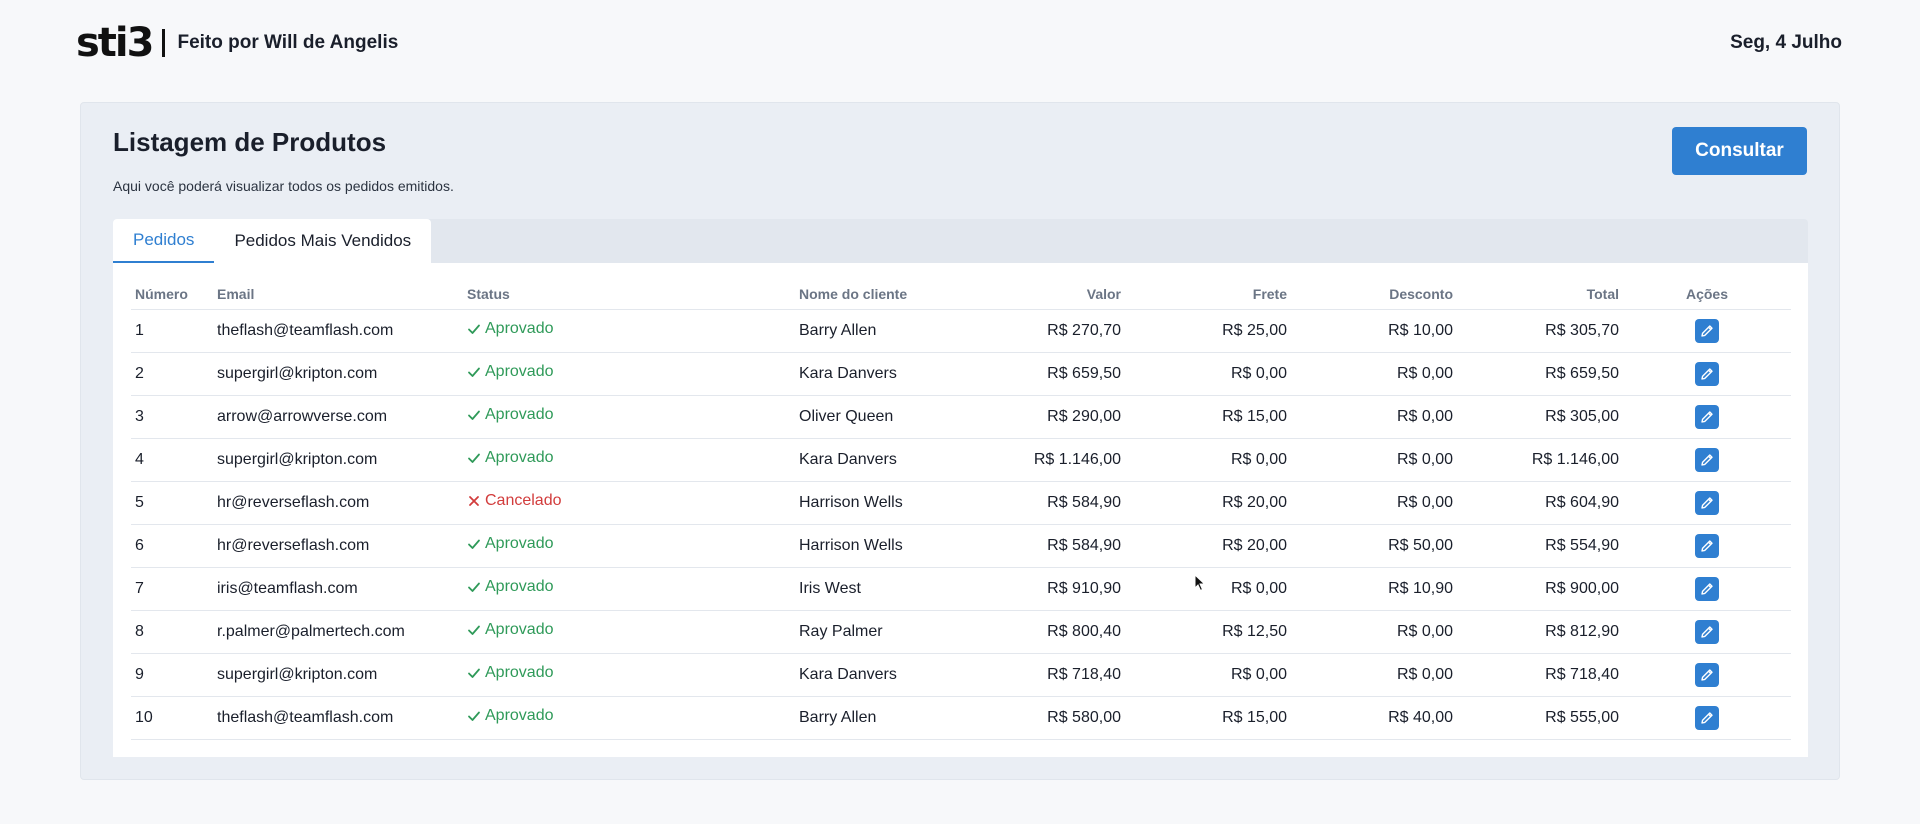 This screenshot has width=1920, height=824. What do you see at coordinates (1707, 294) in the screenshot?
I see `column-header-acoes: Ações` at bounding box center [1707, 294].